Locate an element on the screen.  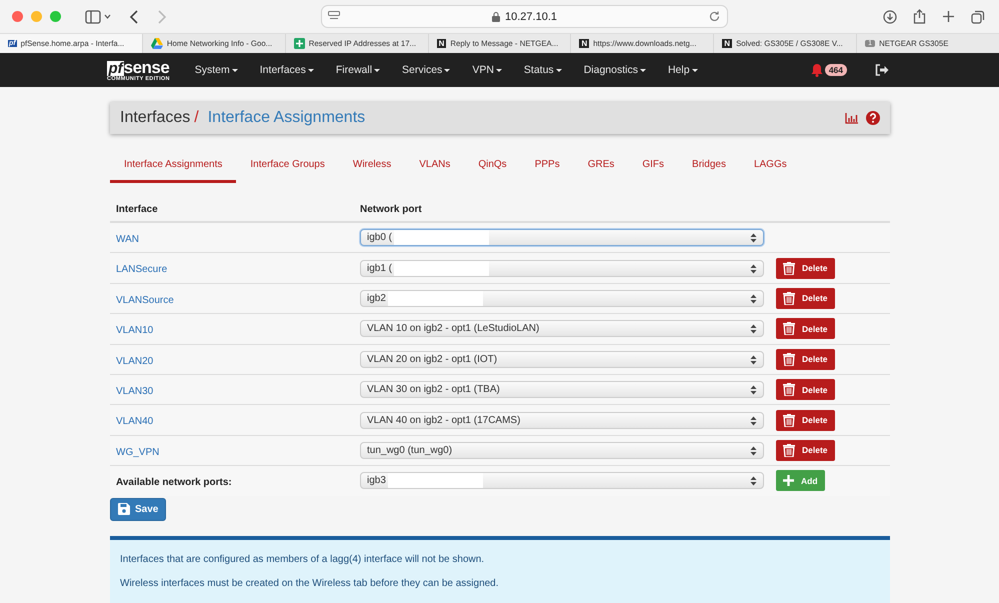
nav-menu: Help is located at coordinates (683, 70).